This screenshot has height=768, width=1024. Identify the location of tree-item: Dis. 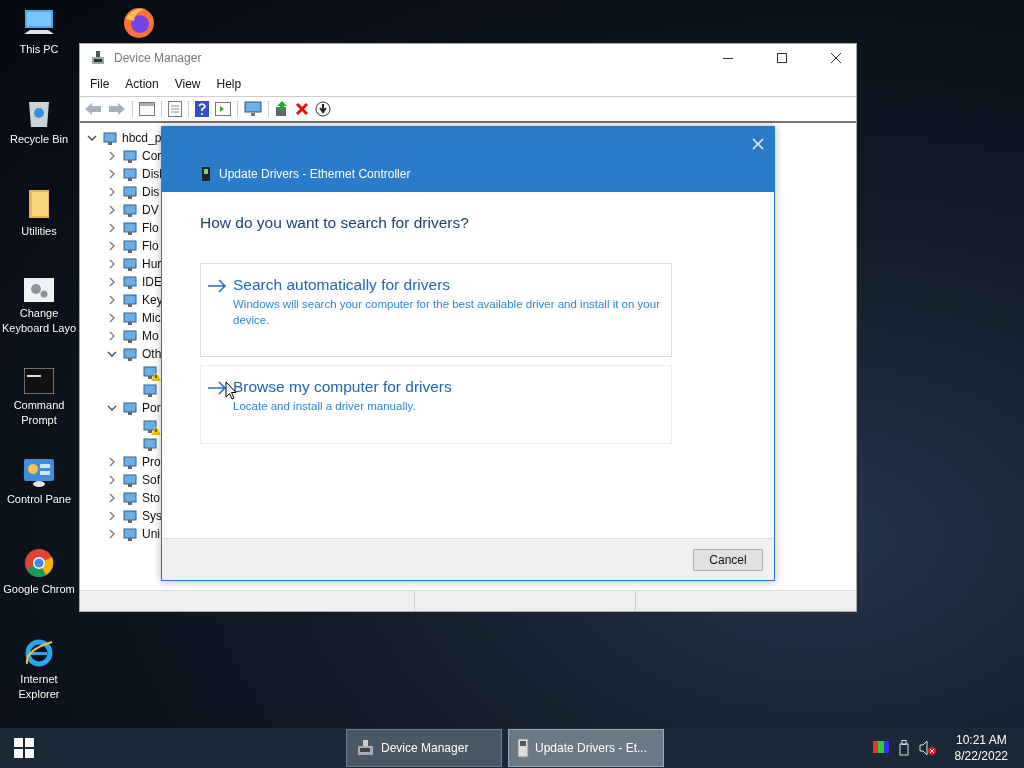
(151, 192).